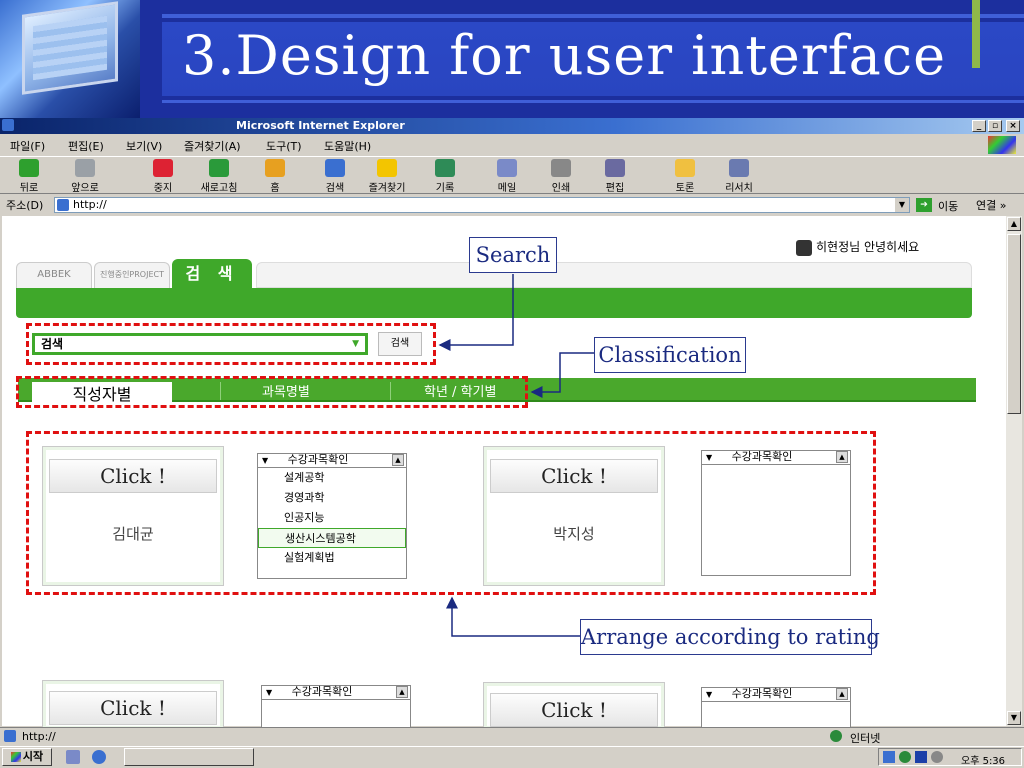 This screenshot has width=1024, height=768. Describe the element at coordinates (163, 188) in the screenshot. I see `toolbar-label: 중지` at that location.